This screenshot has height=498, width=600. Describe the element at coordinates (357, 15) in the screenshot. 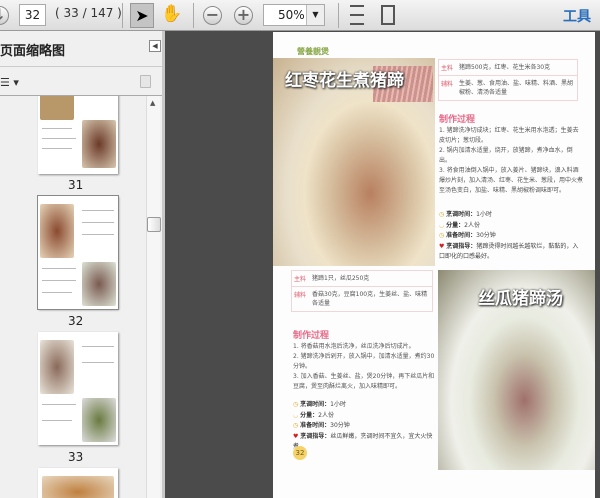

I see `fit-width-icon` at that location.